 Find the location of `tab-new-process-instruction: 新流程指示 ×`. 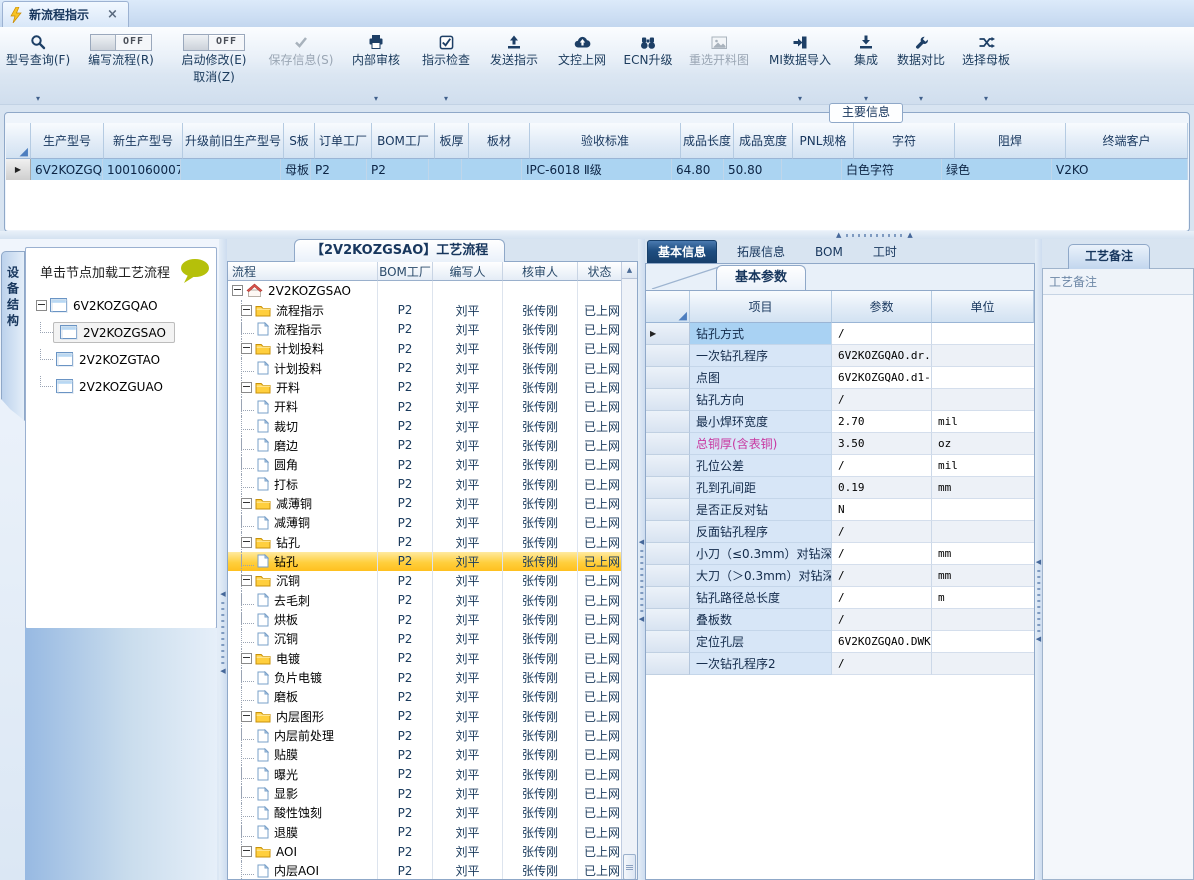

tab-new-process-instruction: 新流程指示 × is located at coordinates (65, 14).